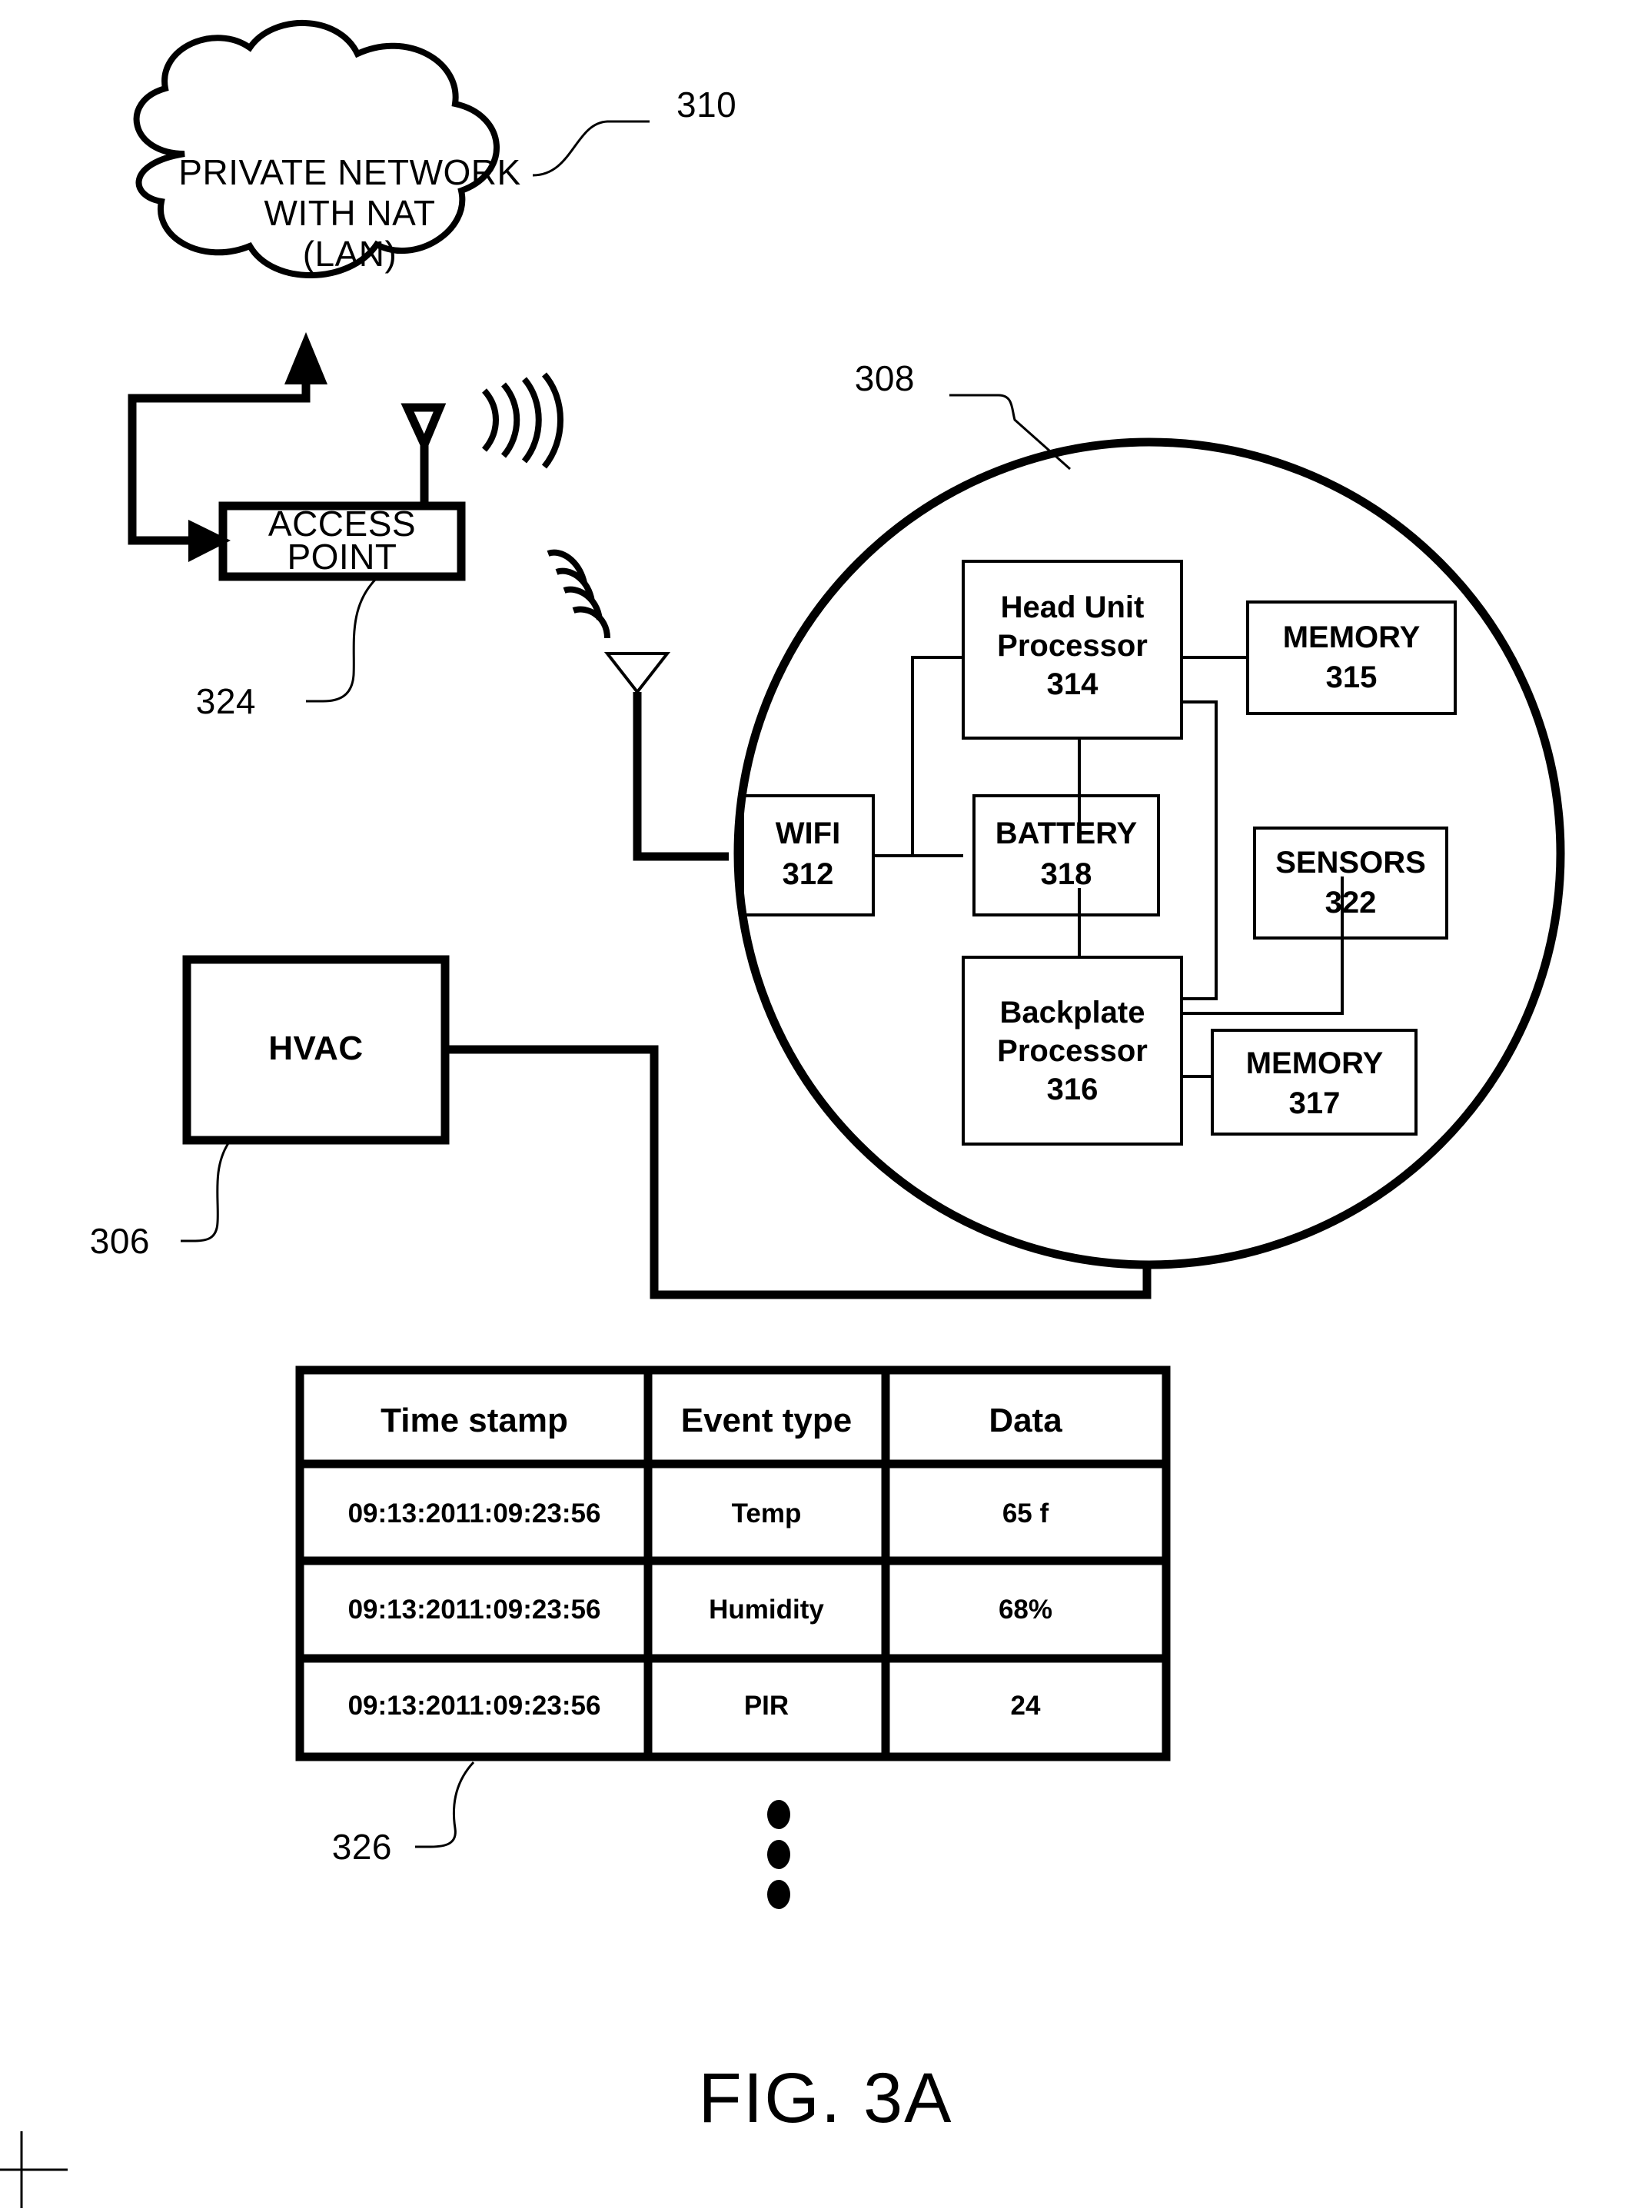  What do you see at coordinates (706, 105) in the screenshot?
I see `cloud-ref-number: 310` at bounding box center [706, 105].